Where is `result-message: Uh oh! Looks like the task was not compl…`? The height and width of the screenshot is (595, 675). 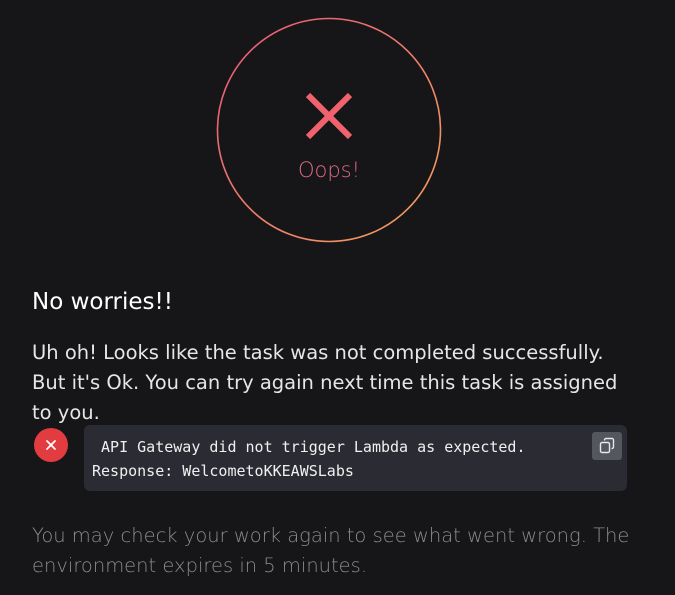 result-message: Uh oh! Looks like the task was not compl… is located at coordinates (325, 382).